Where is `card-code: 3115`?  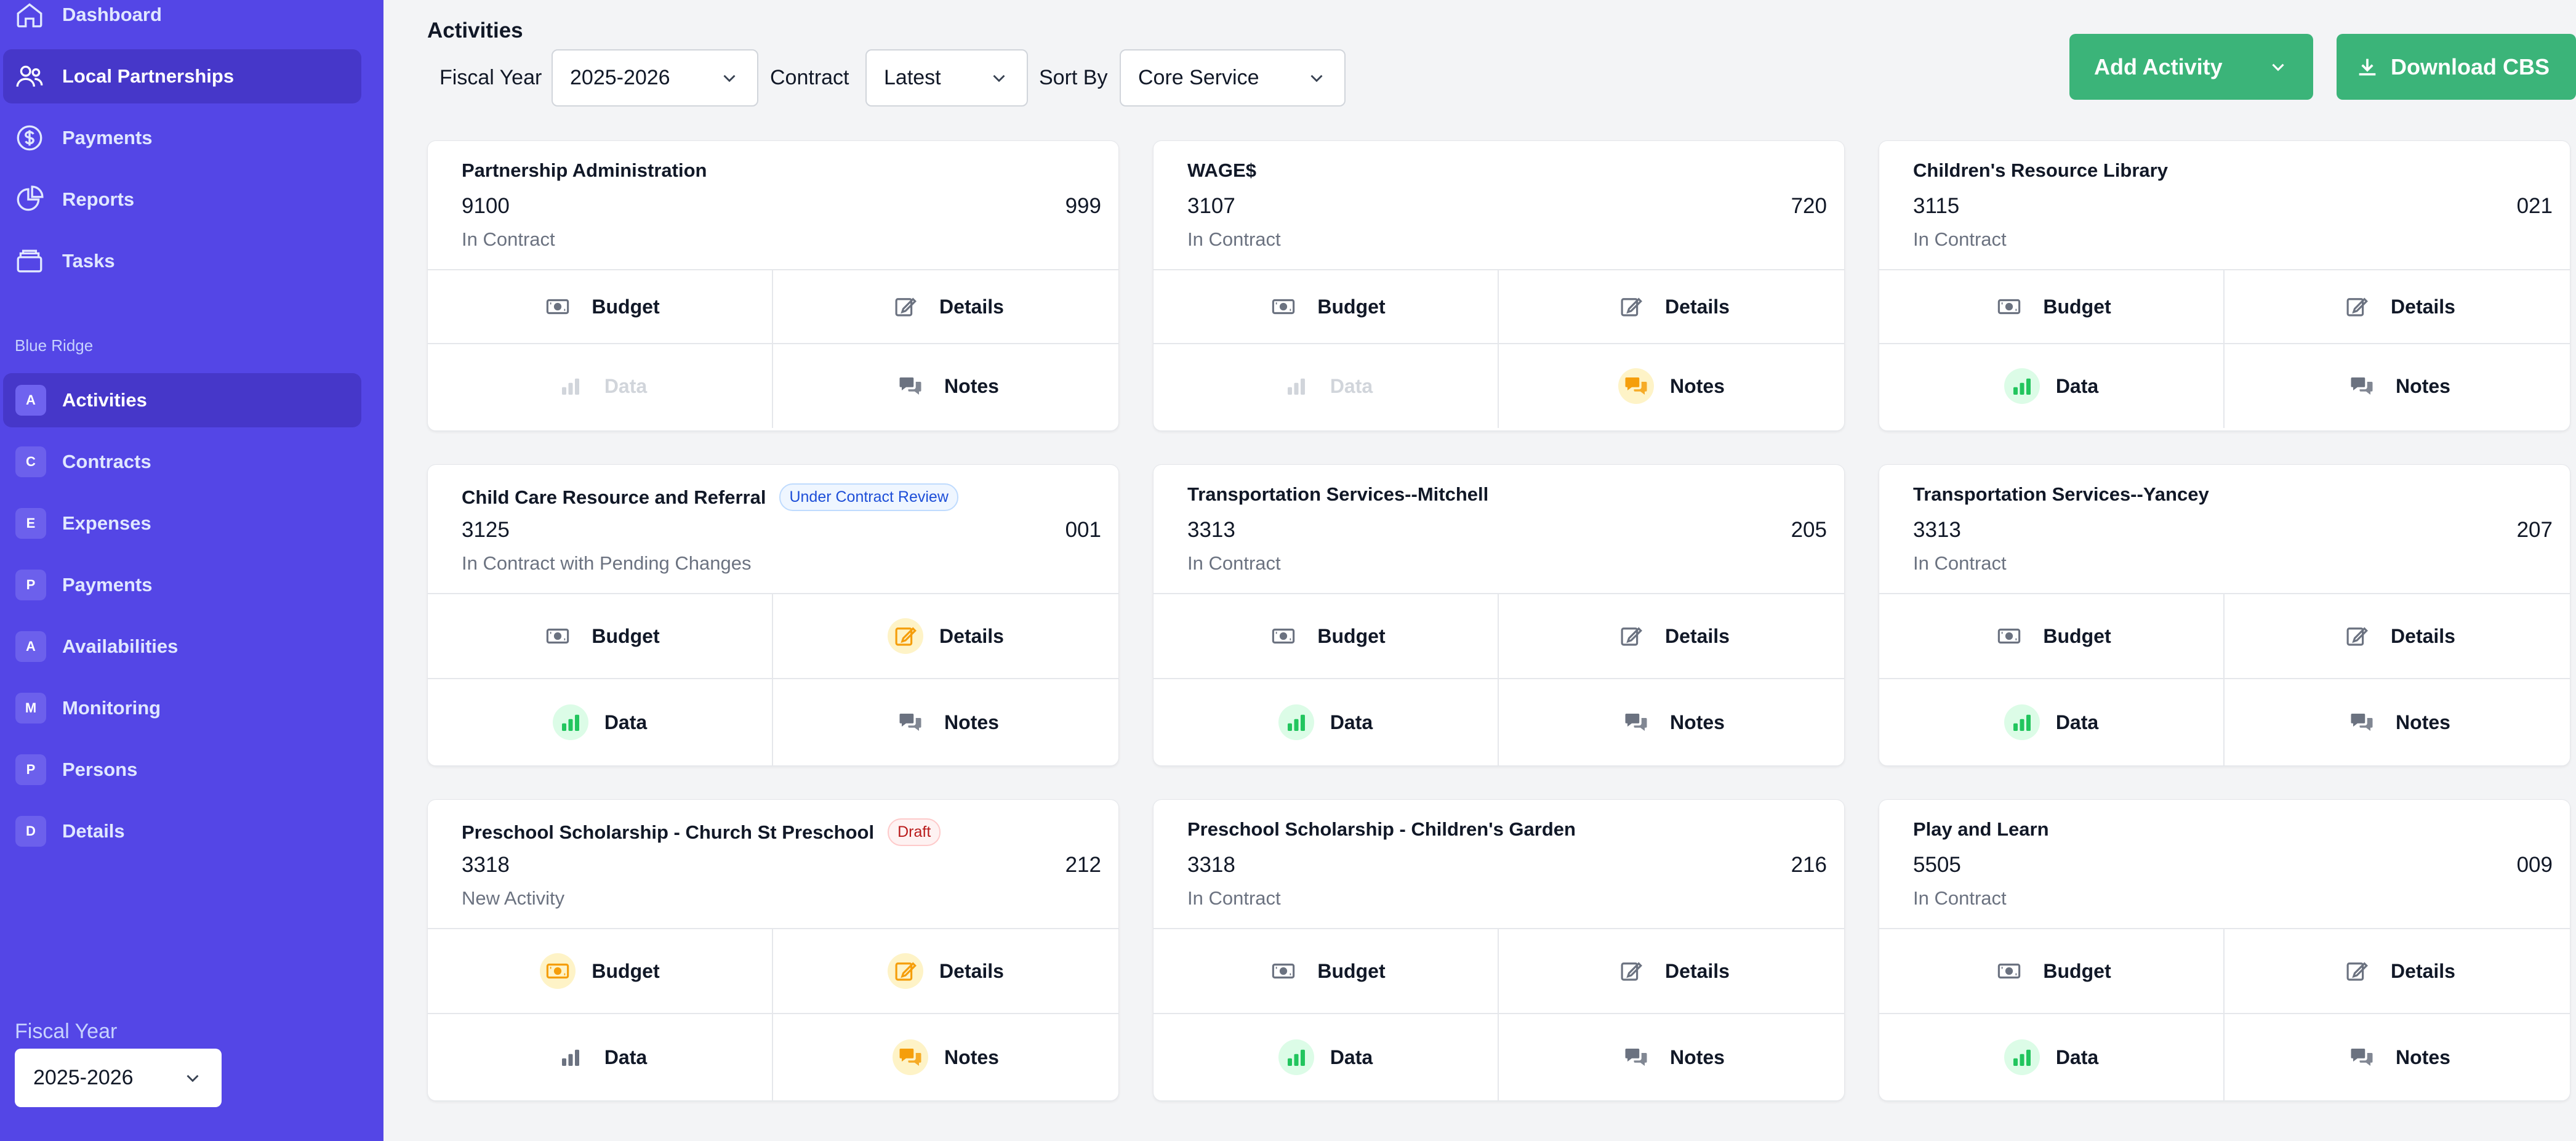
card-code: 3115 is located at coordinates (1936, 206).